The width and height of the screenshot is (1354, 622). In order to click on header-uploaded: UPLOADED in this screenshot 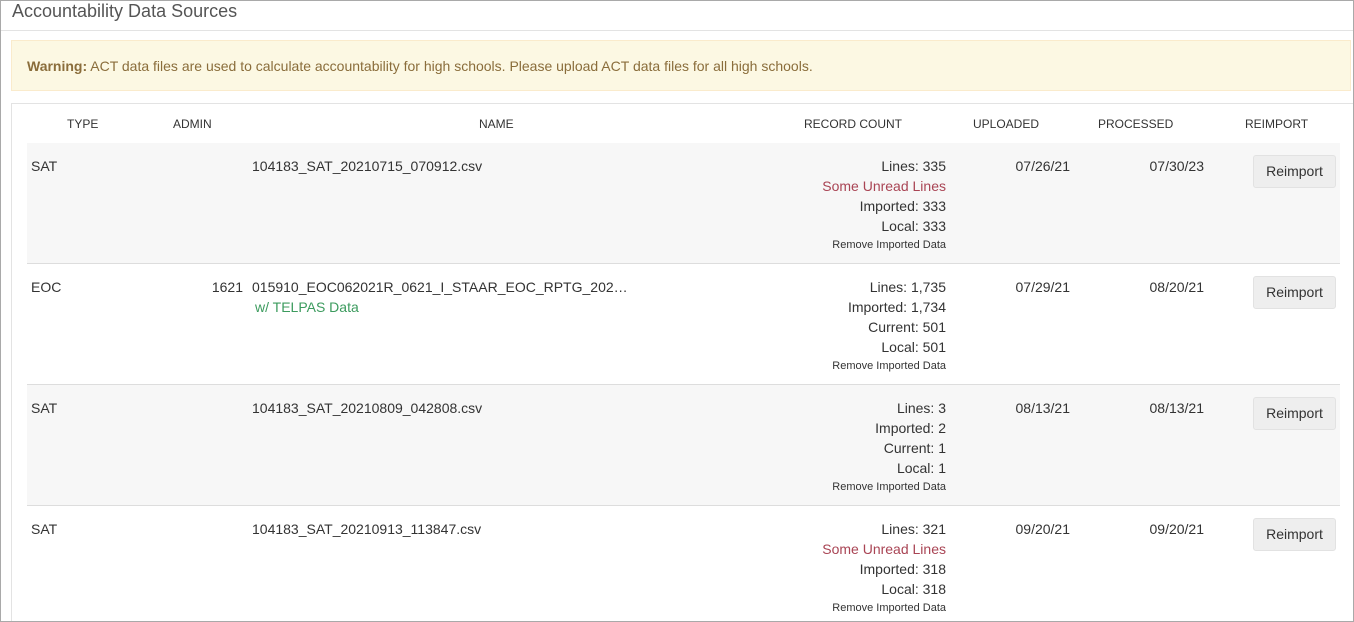, I will do `click(1006, 124)`.